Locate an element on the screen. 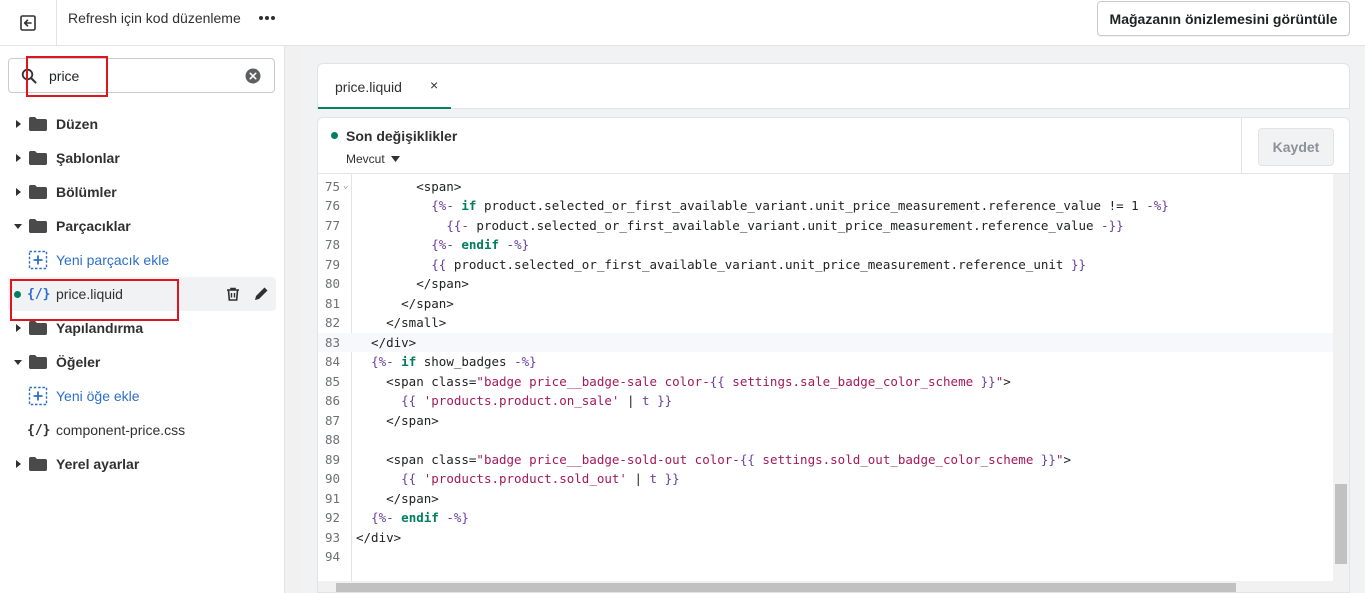 The height and width of the screenshot is (593, 1365). tab-price-liquid: price.liquid × is located at coordinates (384, 86).